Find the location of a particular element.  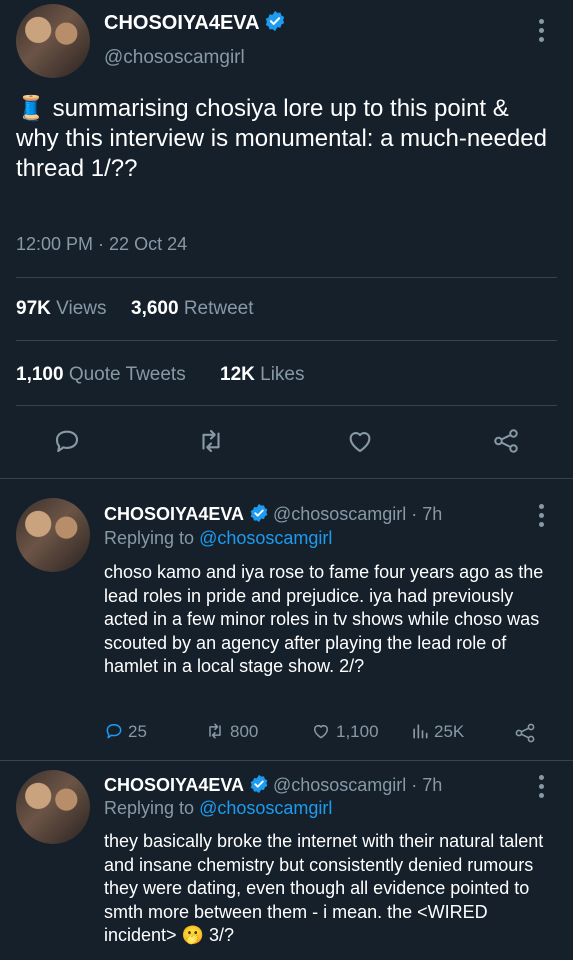

retweet-count: 800 is located at coordinates (231, 731).